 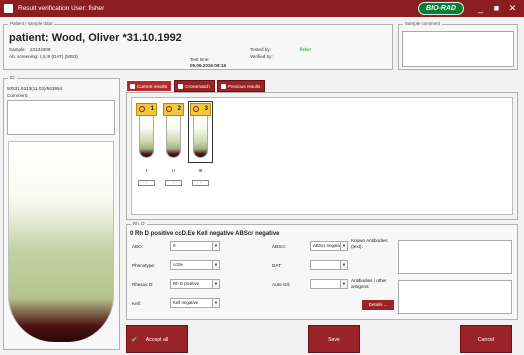 I want to click on abo-value: 0, so click(x=174, y=245).